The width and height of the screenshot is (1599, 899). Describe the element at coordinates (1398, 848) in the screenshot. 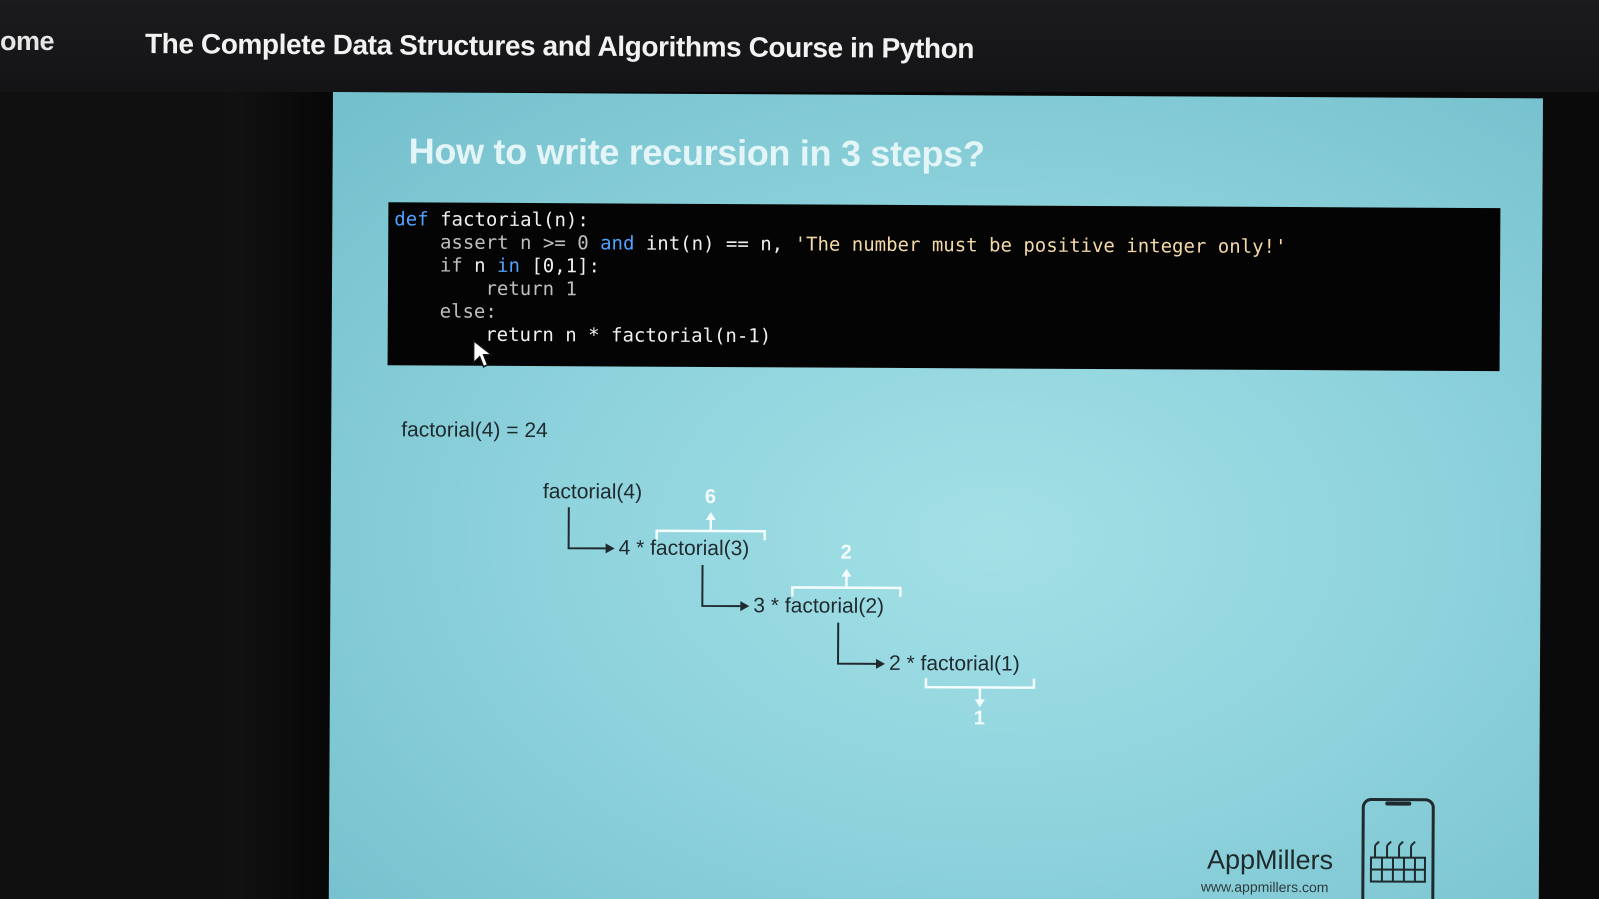

I see `factory-phone-icon` at that location.